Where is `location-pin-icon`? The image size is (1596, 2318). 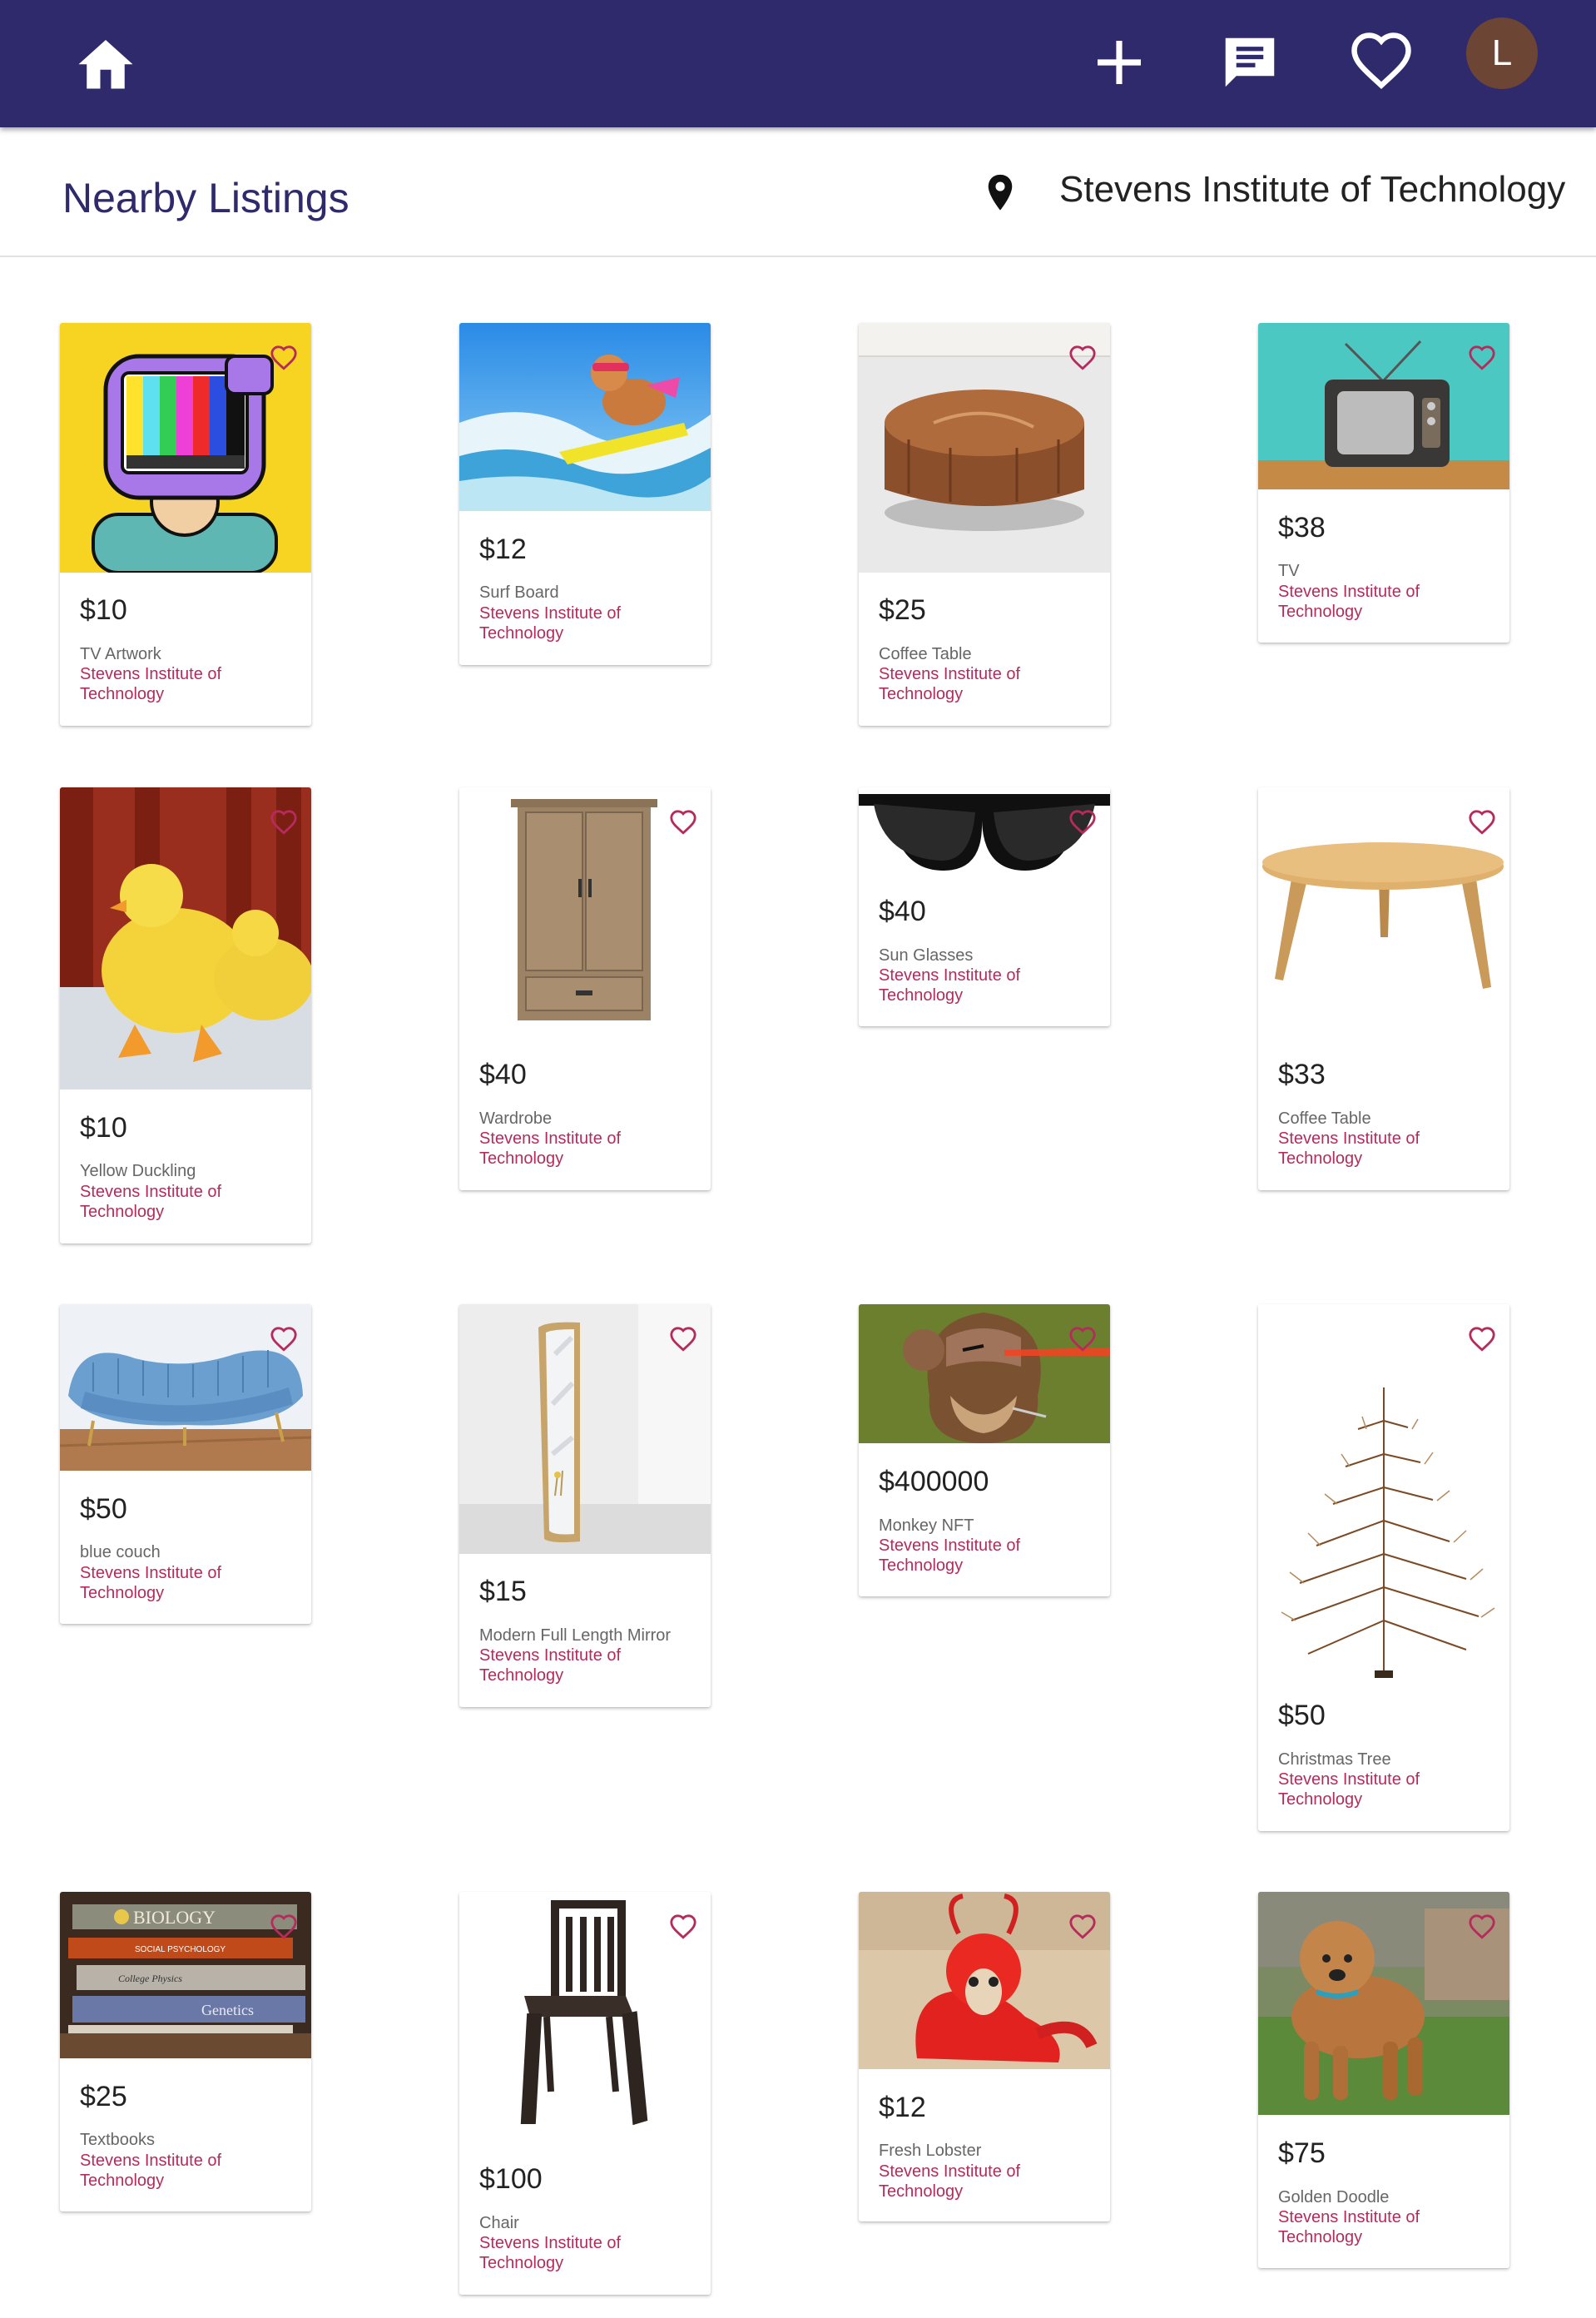 location-pin-icon is located at coordinates (1000, 192).